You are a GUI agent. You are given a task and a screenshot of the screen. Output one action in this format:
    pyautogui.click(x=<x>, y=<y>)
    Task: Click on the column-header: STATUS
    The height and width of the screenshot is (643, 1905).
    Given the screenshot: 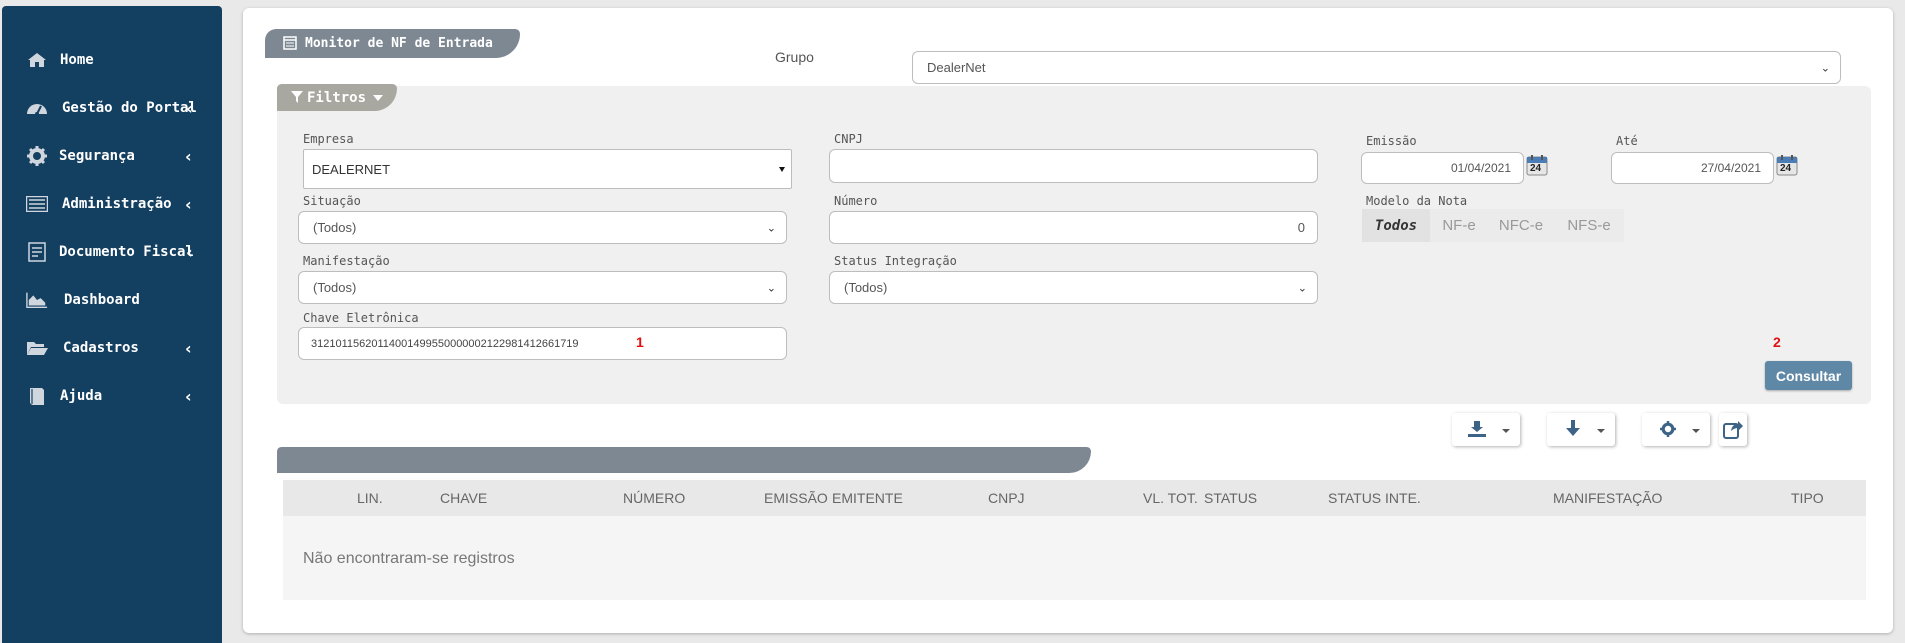 What is the action you would take?
    pyautogui.click(x=1230, y=498)
    